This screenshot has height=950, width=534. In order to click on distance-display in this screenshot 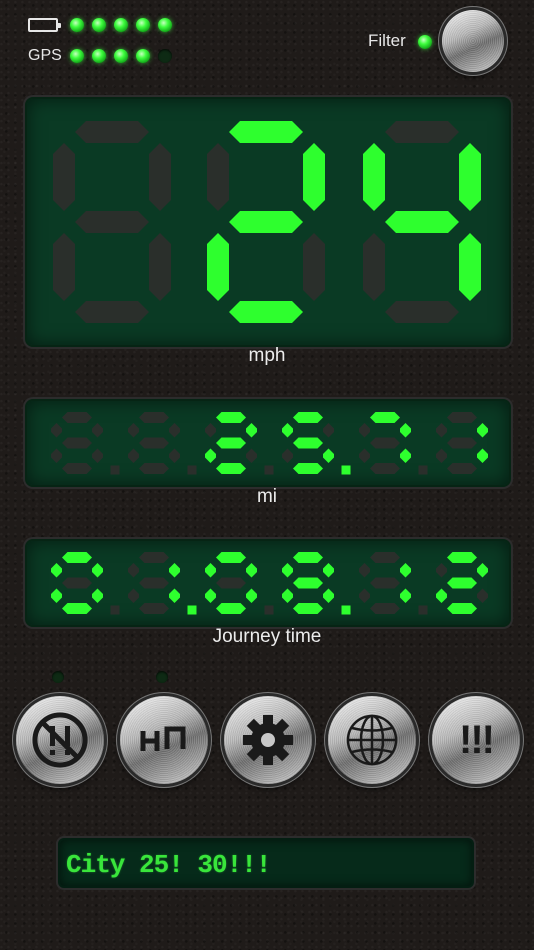, I will do `click(268, 443)`.